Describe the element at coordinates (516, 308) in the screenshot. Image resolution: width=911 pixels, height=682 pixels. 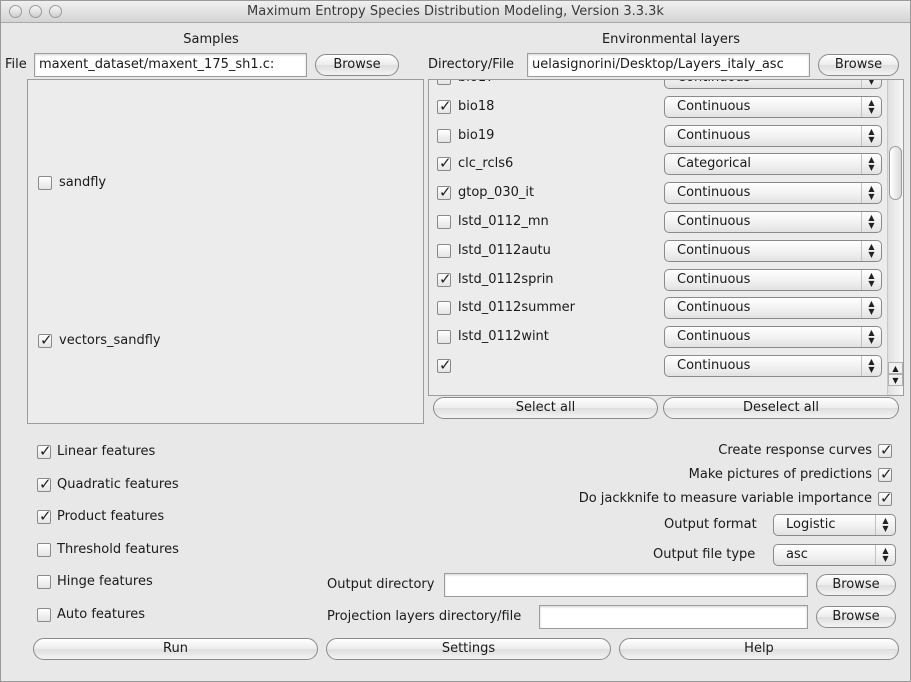
I see `layer-name: lstd_0112summer` at that location.